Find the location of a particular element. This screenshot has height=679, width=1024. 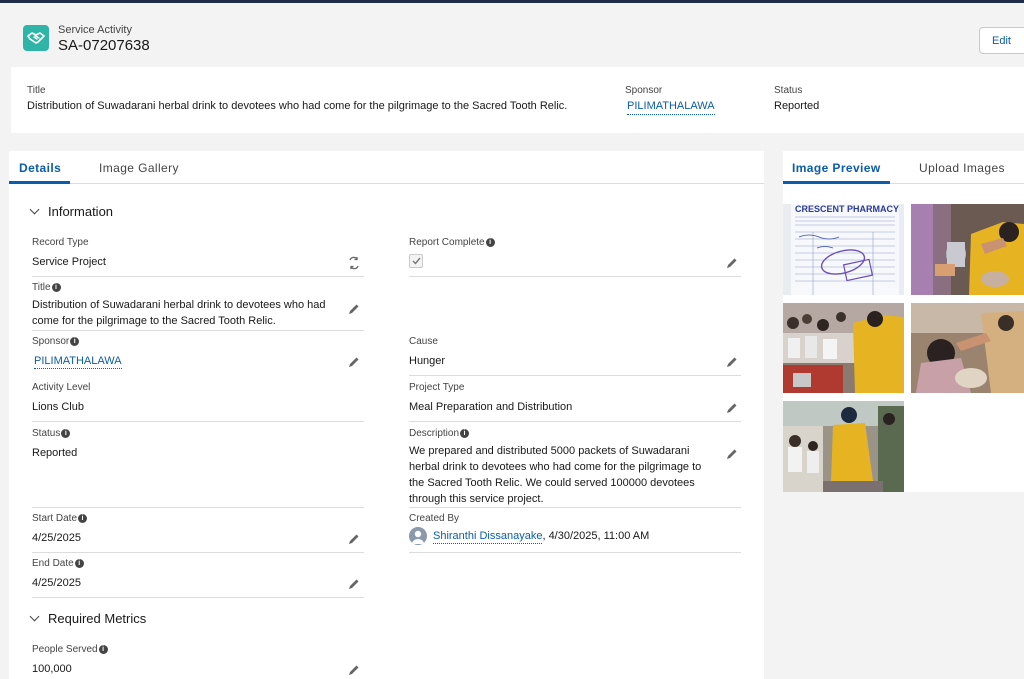

field-cause: Cause Hunger is located at coordinates (574, 352).